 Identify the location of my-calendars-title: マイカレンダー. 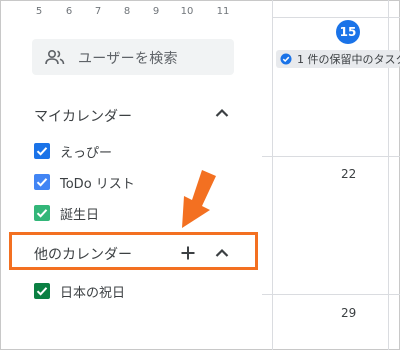
(83, 116).